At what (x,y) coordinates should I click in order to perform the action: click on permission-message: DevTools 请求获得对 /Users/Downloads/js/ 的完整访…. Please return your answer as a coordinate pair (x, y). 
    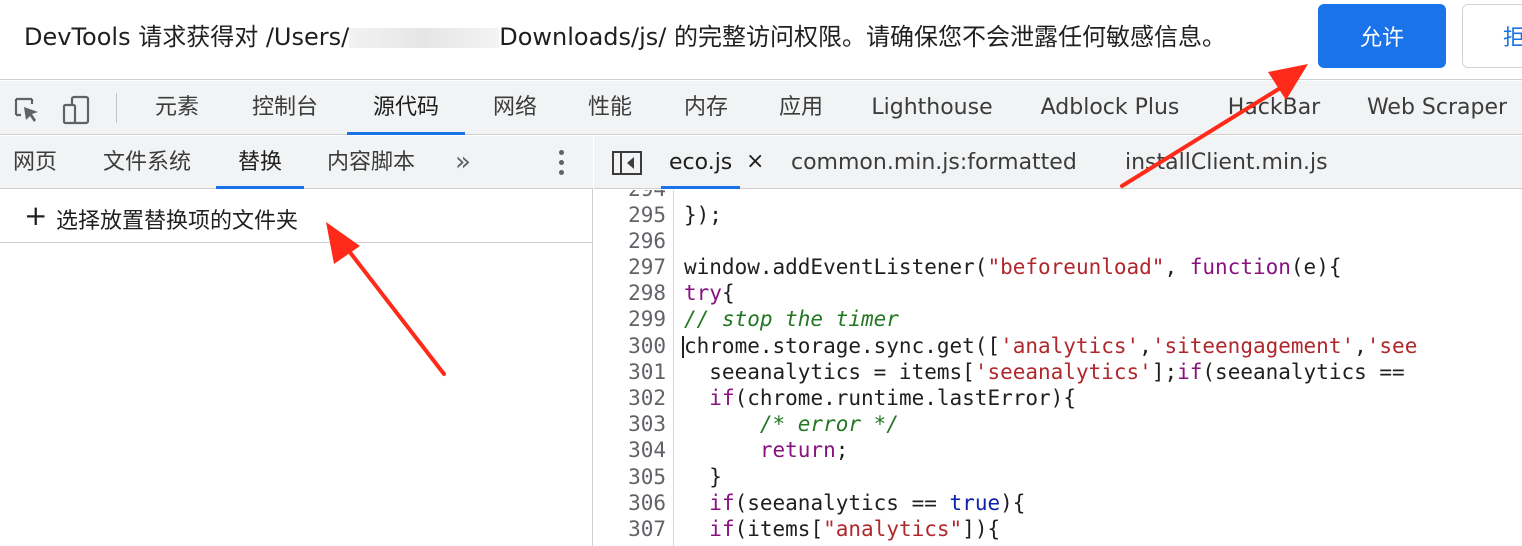
    Looking at the image, I should click on (625, 37).